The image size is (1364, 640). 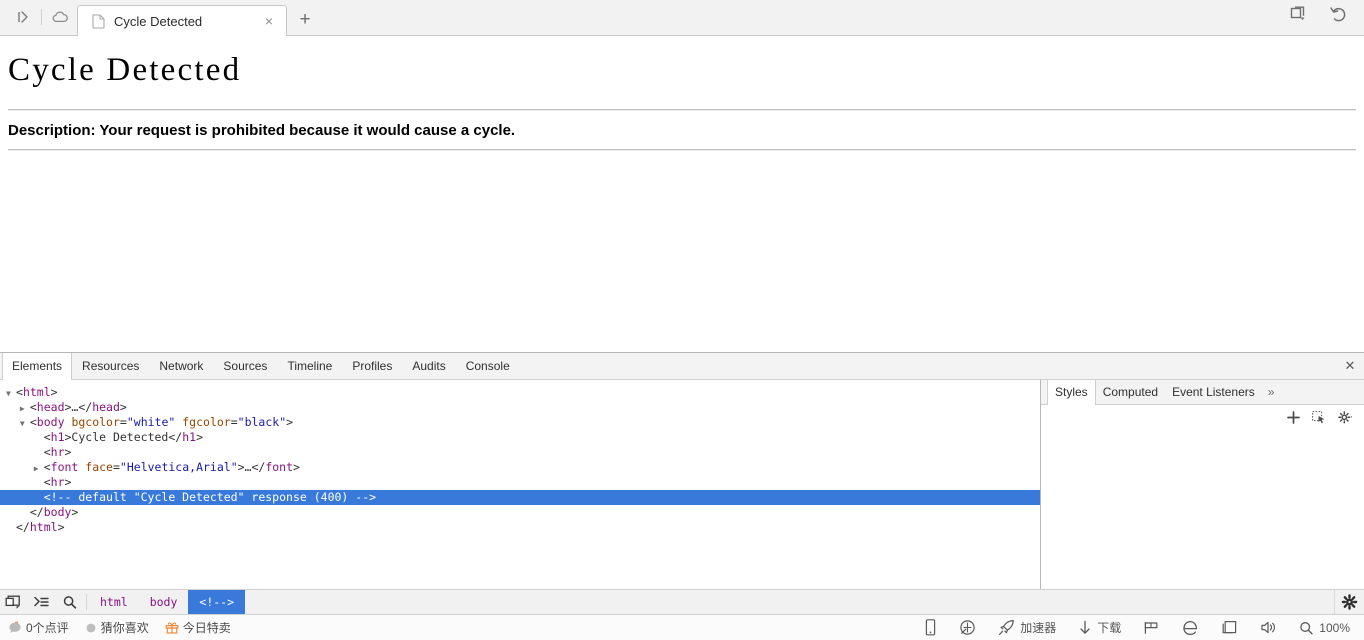 What do you see at coordinates (520, 392) in the screenshot?
I see `dom-node: ▼ <html>` at bounding box center [520, 392].